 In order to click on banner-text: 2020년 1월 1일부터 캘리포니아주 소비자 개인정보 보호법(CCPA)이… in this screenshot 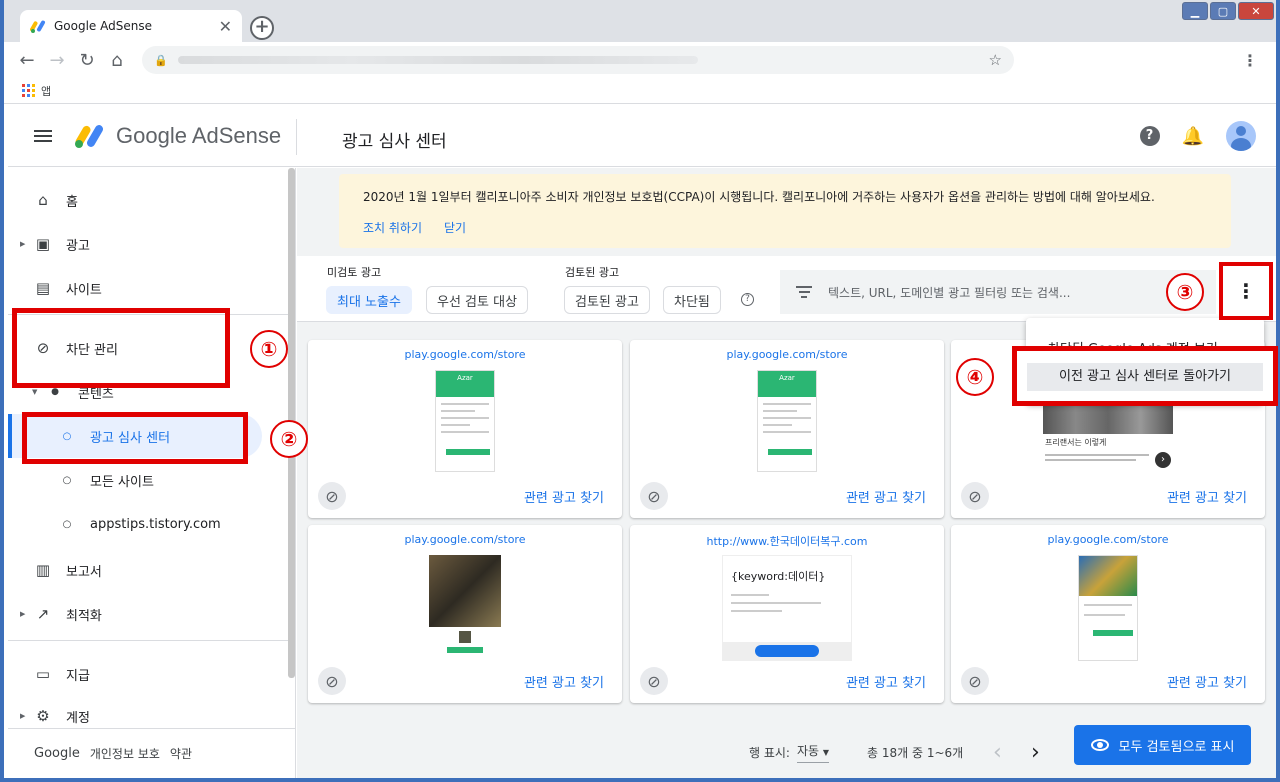, I will do `click(759, 197)`.